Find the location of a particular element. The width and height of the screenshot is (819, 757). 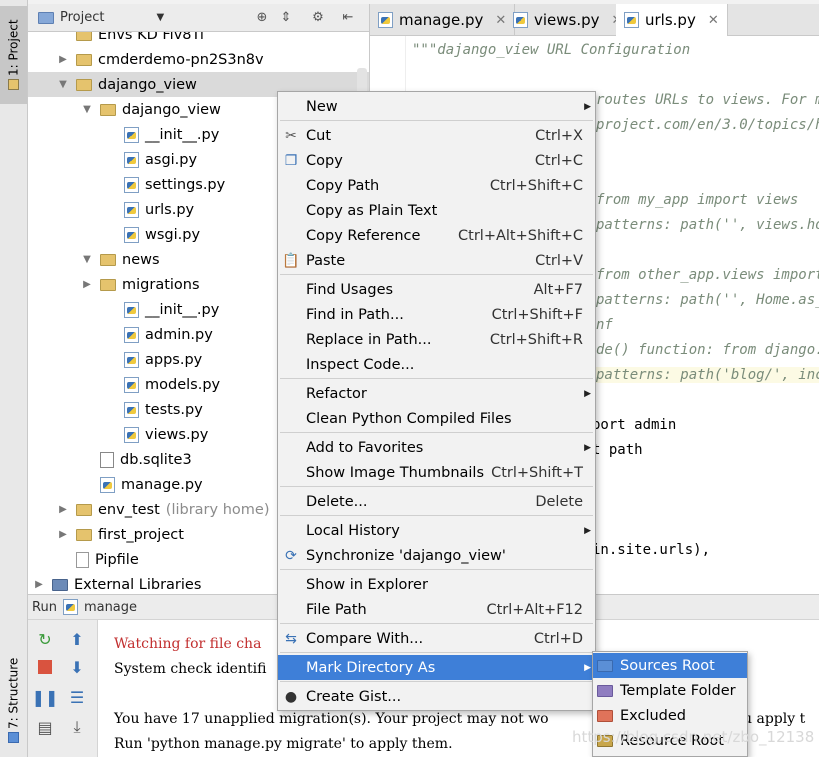

code-line: patterns: path('', views.ho is located at coordinates (707, 225).